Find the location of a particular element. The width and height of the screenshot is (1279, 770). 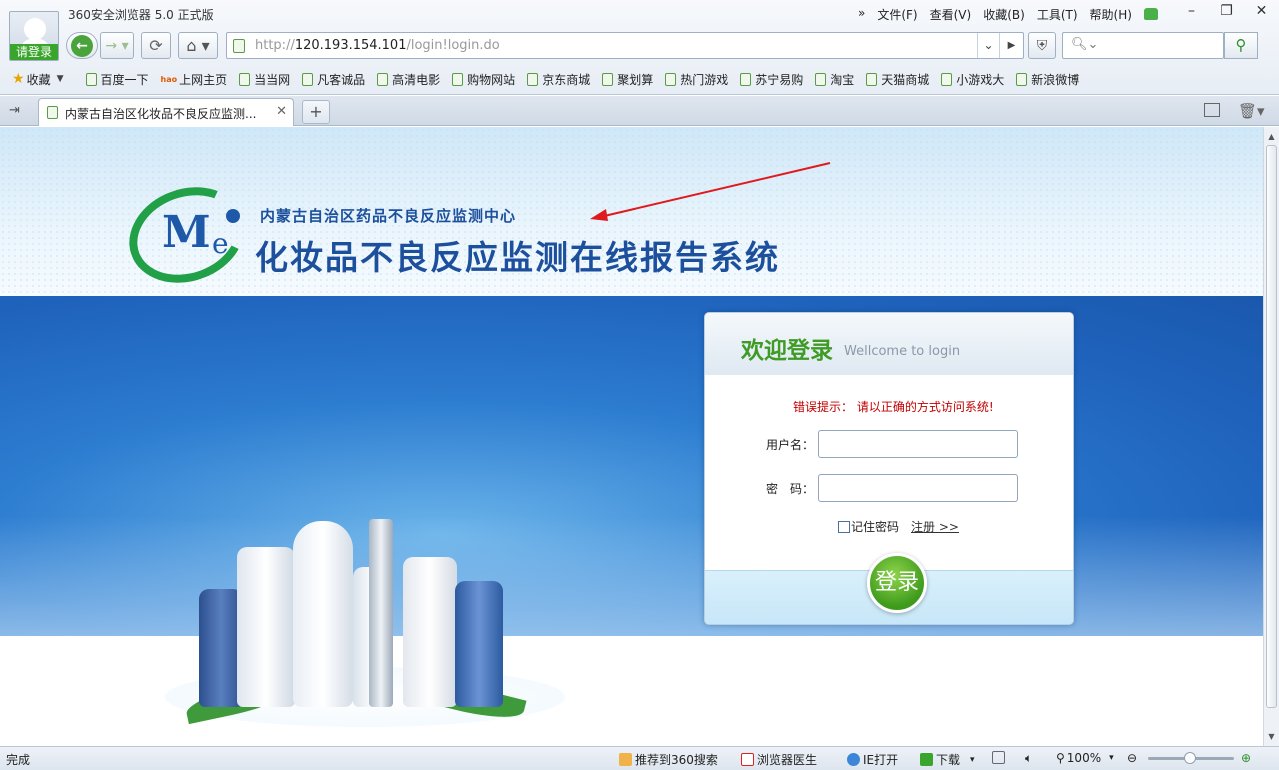

search-engine-icon: 🔍︎⌄ is located at coordinates (1084, 44).